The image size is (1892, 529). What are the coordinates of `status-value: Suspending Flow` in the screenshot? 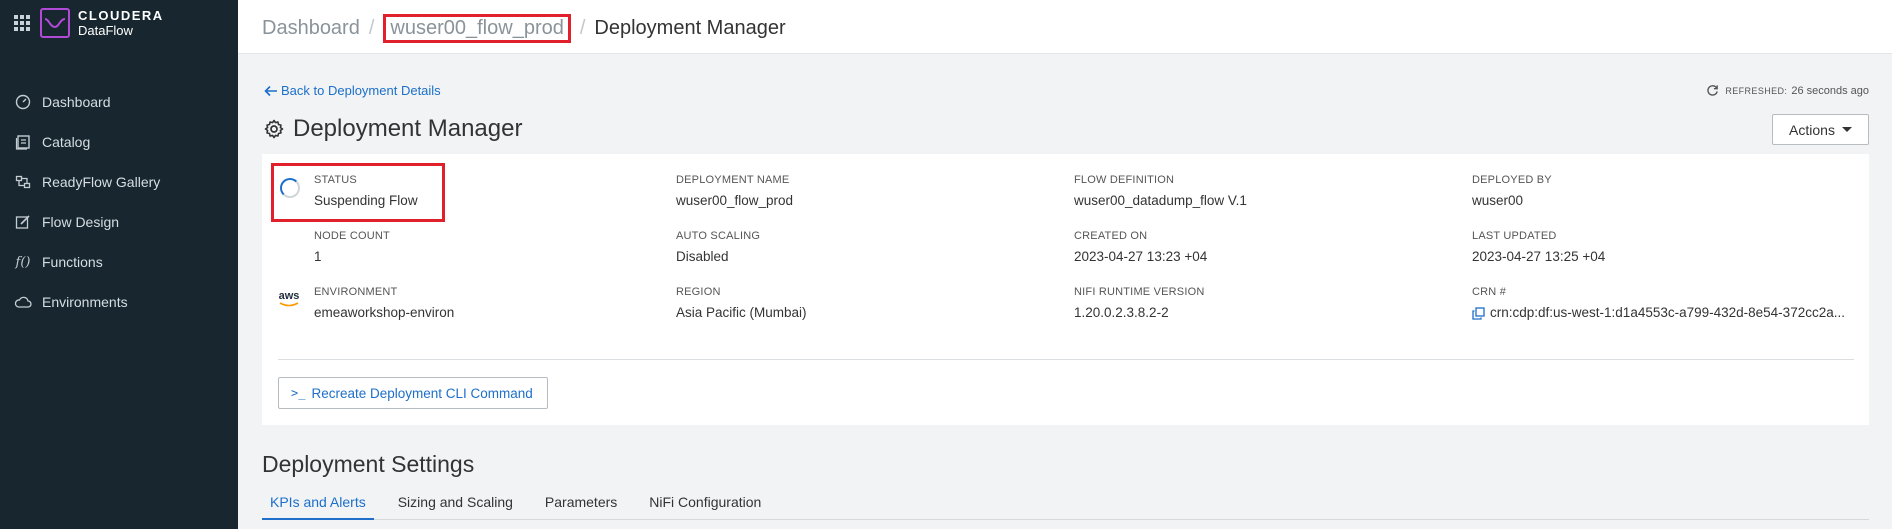 It's located at (366, 200).